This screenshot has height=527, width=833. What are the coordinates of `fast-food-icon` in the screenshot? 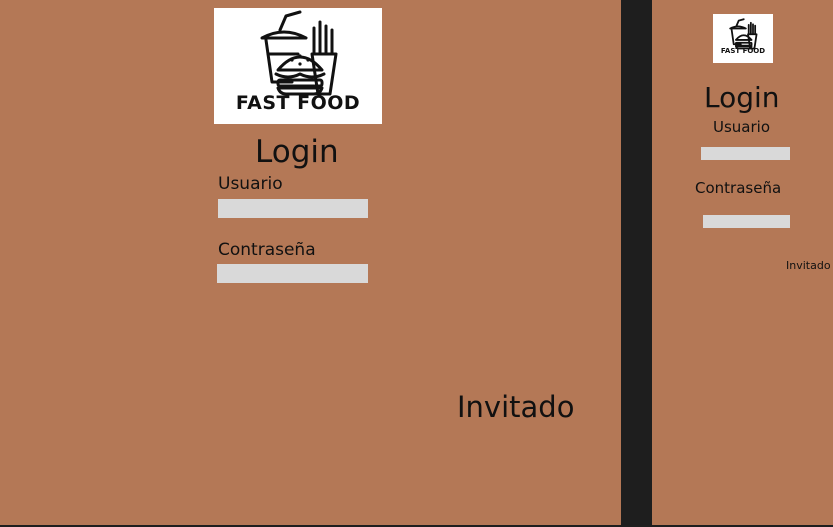 It's located at (743, 34).